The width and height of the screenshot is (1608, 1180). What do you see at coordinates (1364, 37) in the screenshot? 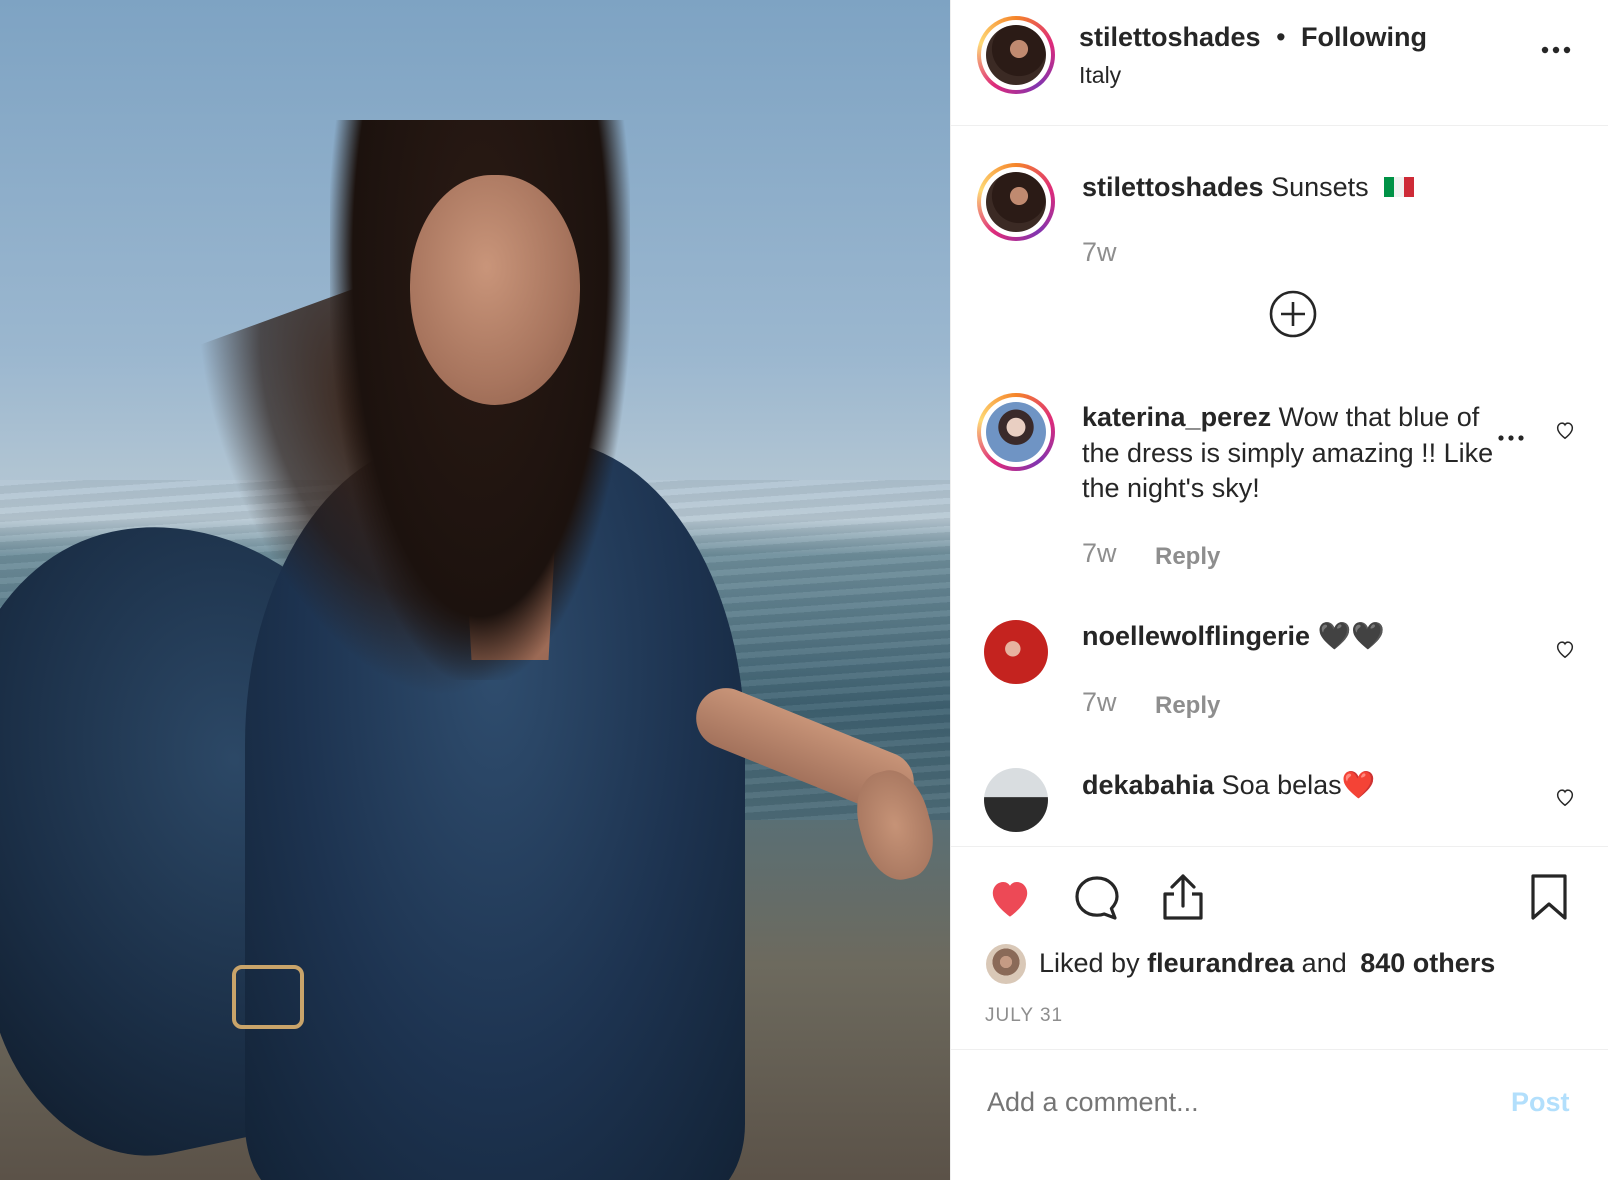
I see `following-button: Following` at bounding box center [1364, 37].